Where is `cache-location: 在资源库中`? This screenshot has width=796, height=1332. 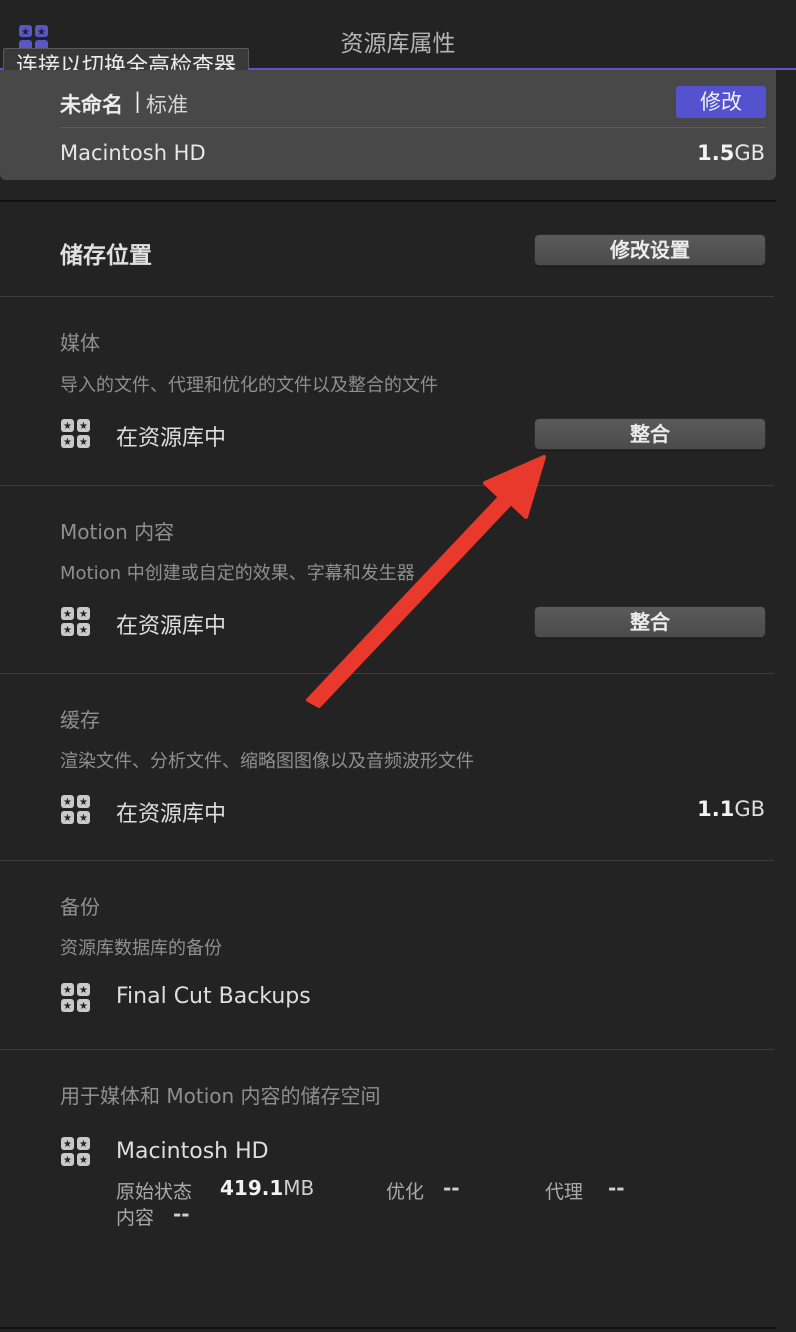
cache-location: 在资源库中 is located at coordinates (171, 814).